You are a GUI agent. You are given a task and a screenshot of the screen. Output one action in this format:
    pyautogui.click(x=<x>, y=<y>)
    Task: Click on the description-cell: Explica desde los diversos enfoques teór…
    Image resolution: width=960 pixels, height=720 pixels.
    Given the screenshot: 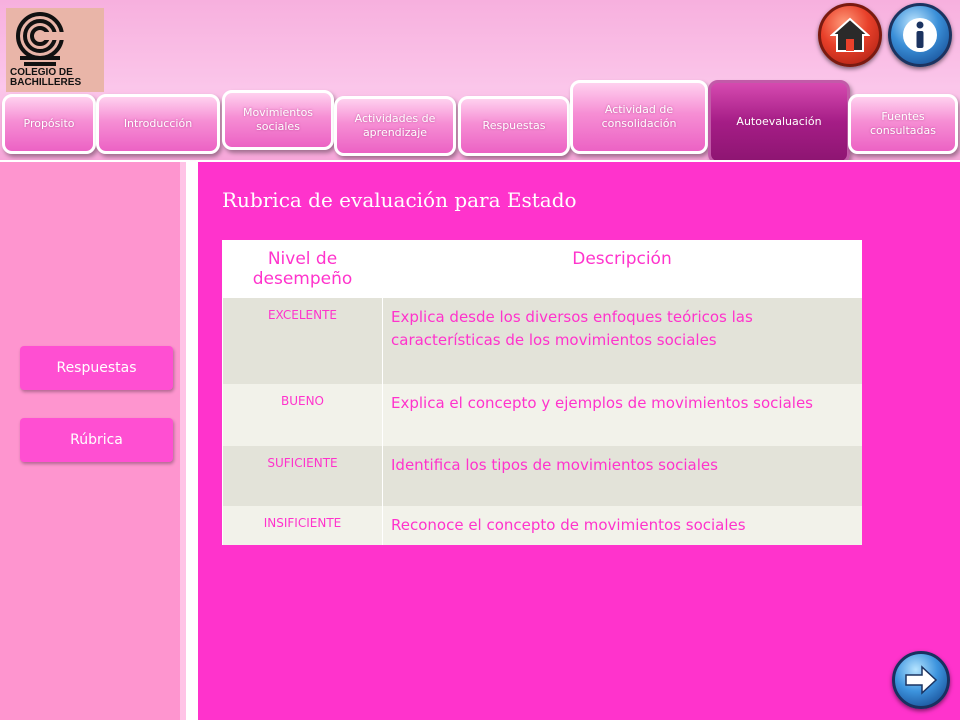 What is the action you would take?
    pyautogui.click(x=622, y=340)
    